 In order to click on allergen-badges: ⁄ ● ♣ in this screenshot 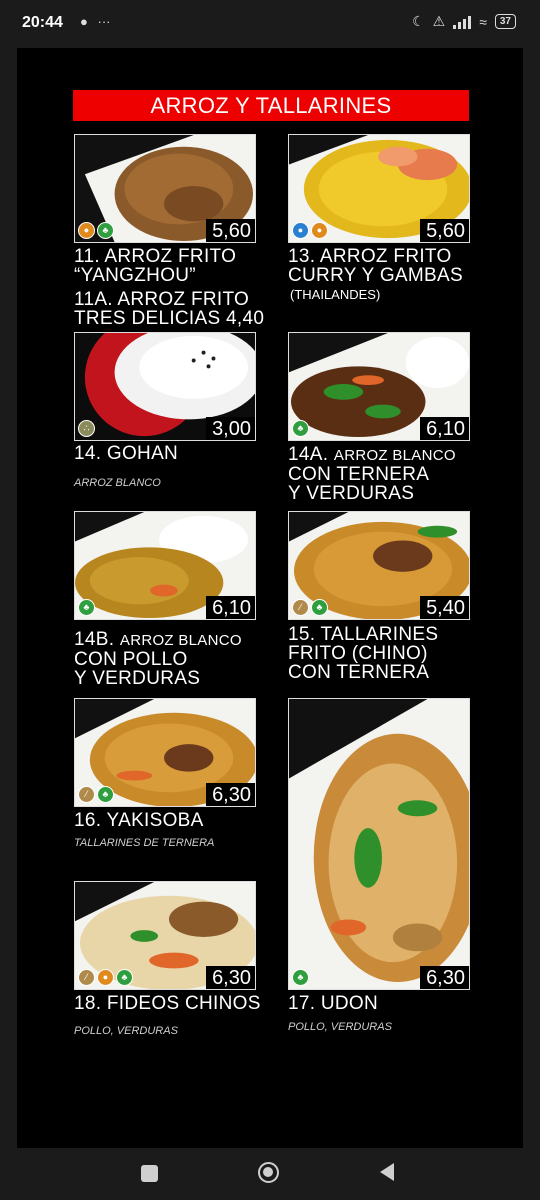, I will do `click(105, 977)`.